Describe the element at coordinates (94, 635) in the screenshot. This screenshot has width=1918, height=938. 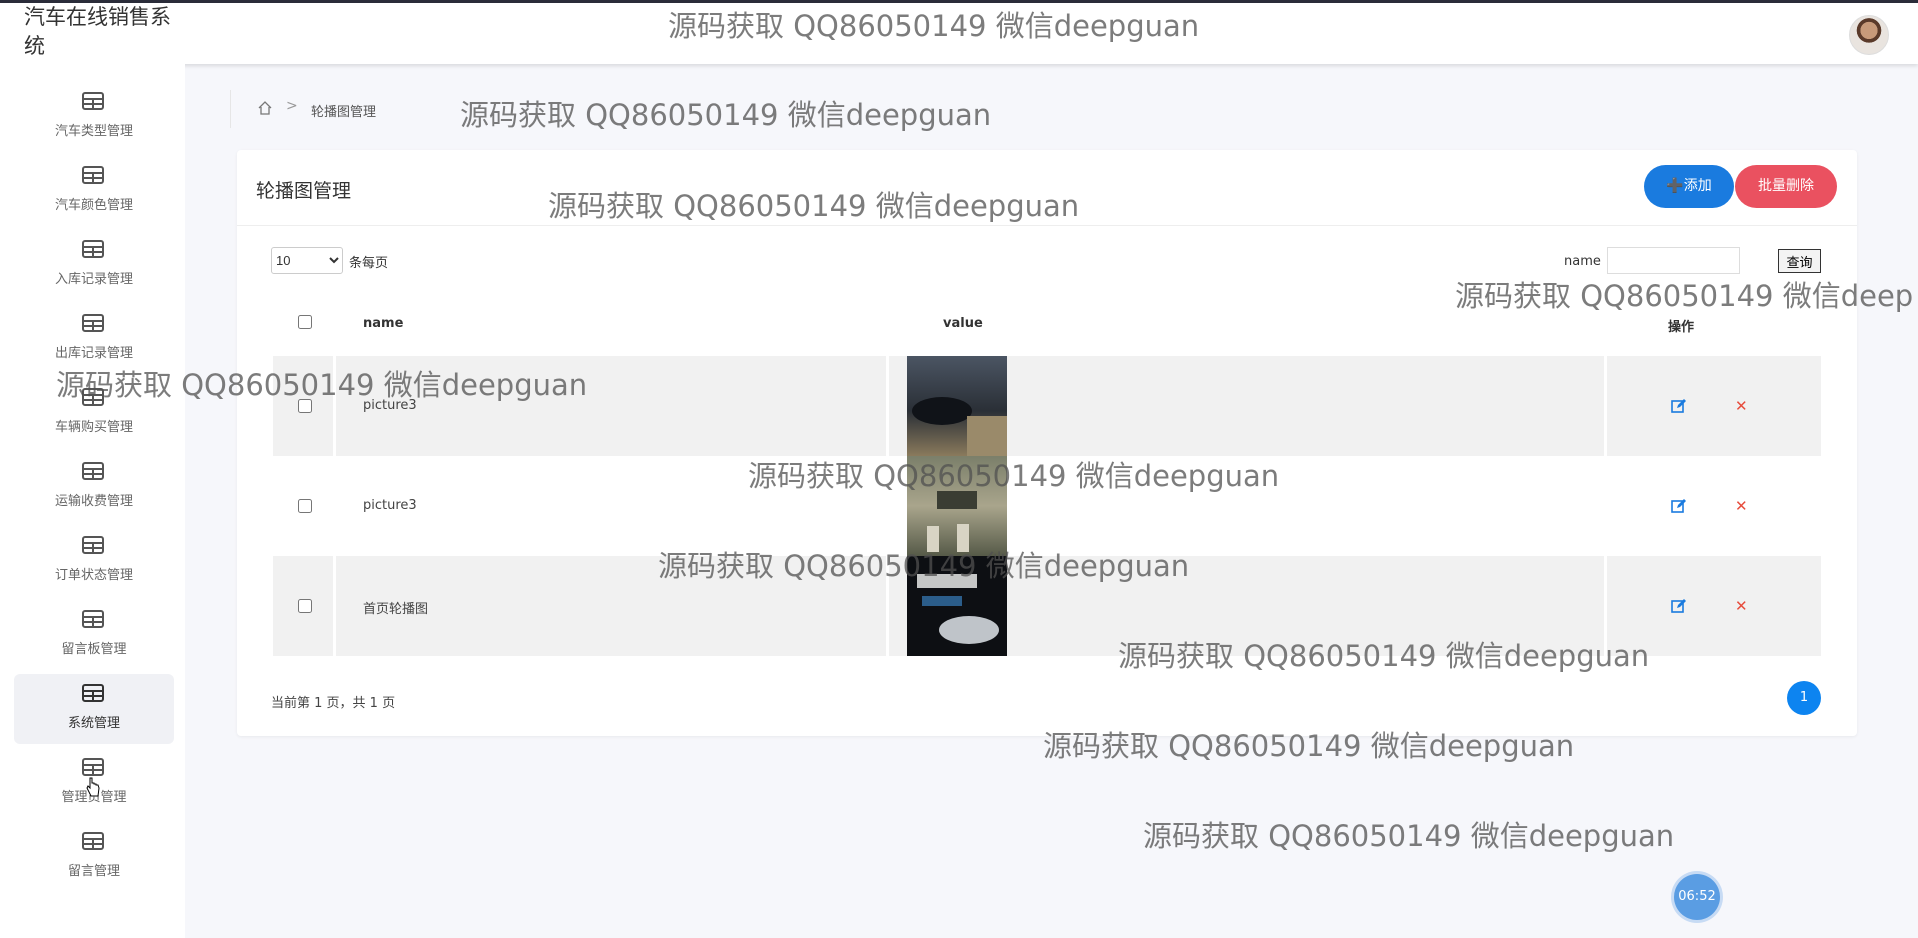
I see `sidebar-item-message-board: 留言板管理` at that location.